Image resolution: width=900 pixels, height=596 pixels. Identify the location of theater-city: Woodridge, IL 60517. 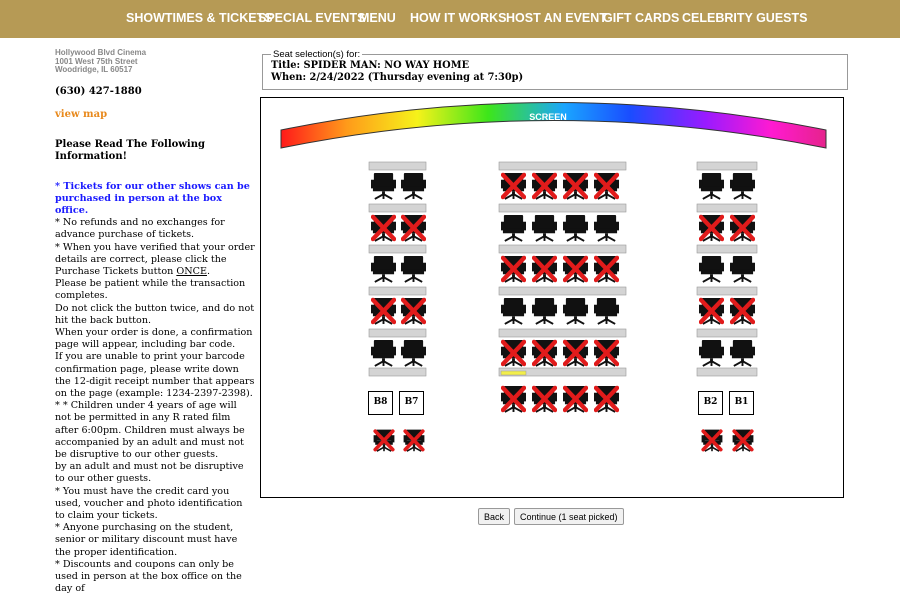
(94, 70).